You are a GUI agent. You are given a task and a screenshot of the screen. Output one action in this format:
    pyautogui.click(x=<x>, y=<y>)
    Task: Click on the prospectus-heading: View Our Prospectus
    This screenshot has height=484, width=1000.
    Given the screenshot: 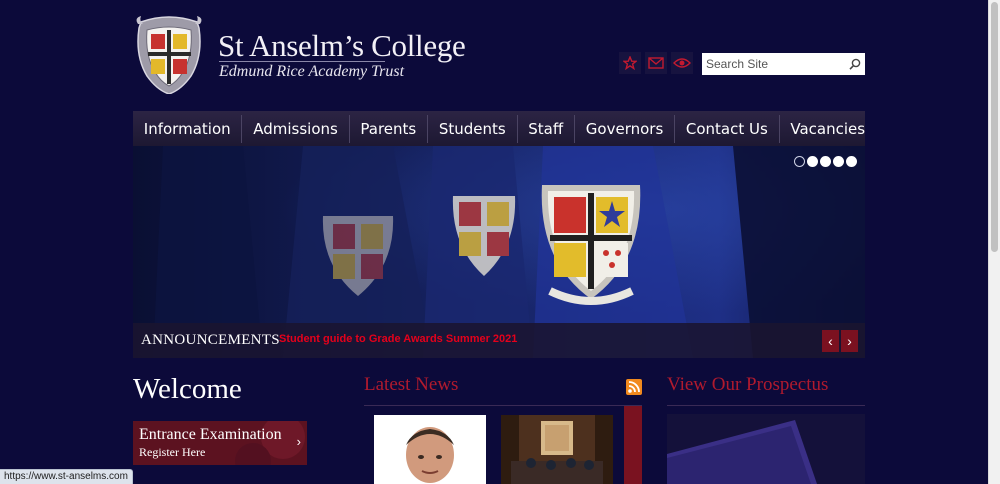 What is the action you would take?
    pyautogui.click(x=747, y=385)
    